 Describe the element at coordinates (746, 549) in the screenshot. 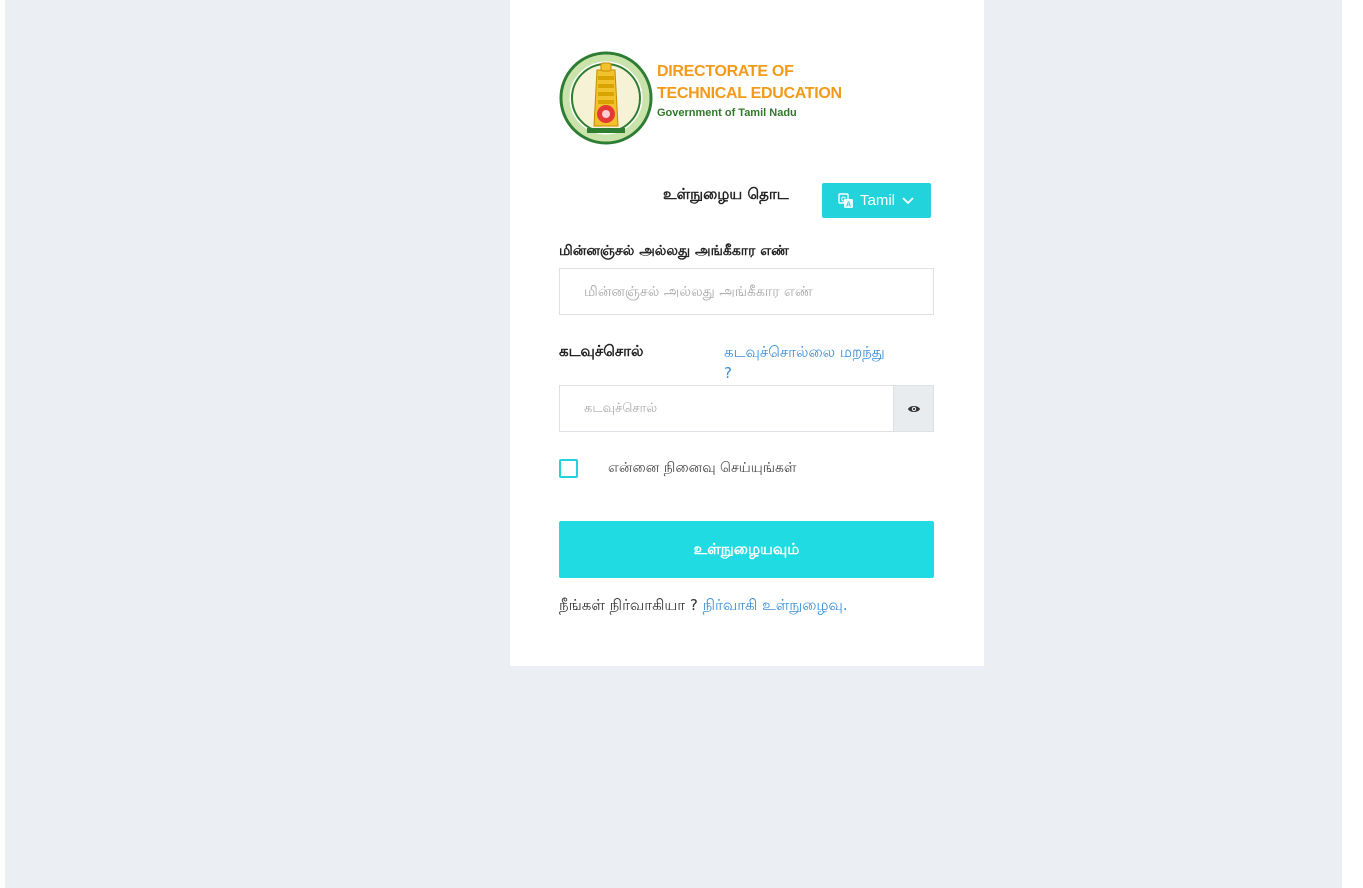

I see `login-button: உள்நுழையவும்` at that location.